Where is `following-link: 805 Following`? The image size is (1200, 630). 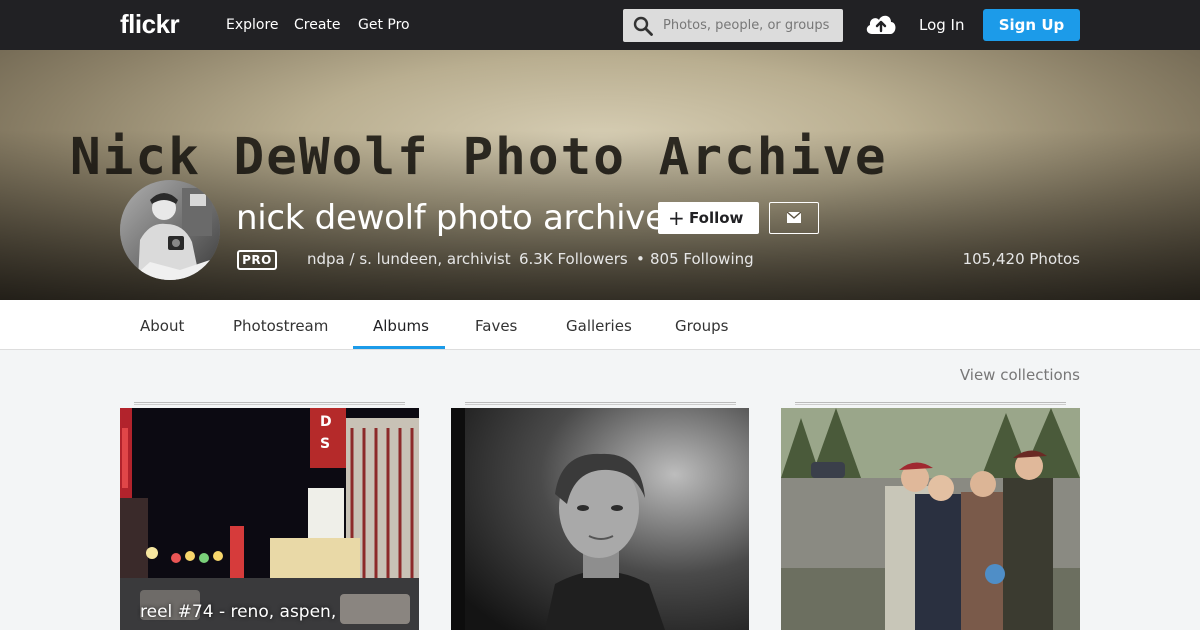 following-link: 805 Following is located at coordinates (702, 259).